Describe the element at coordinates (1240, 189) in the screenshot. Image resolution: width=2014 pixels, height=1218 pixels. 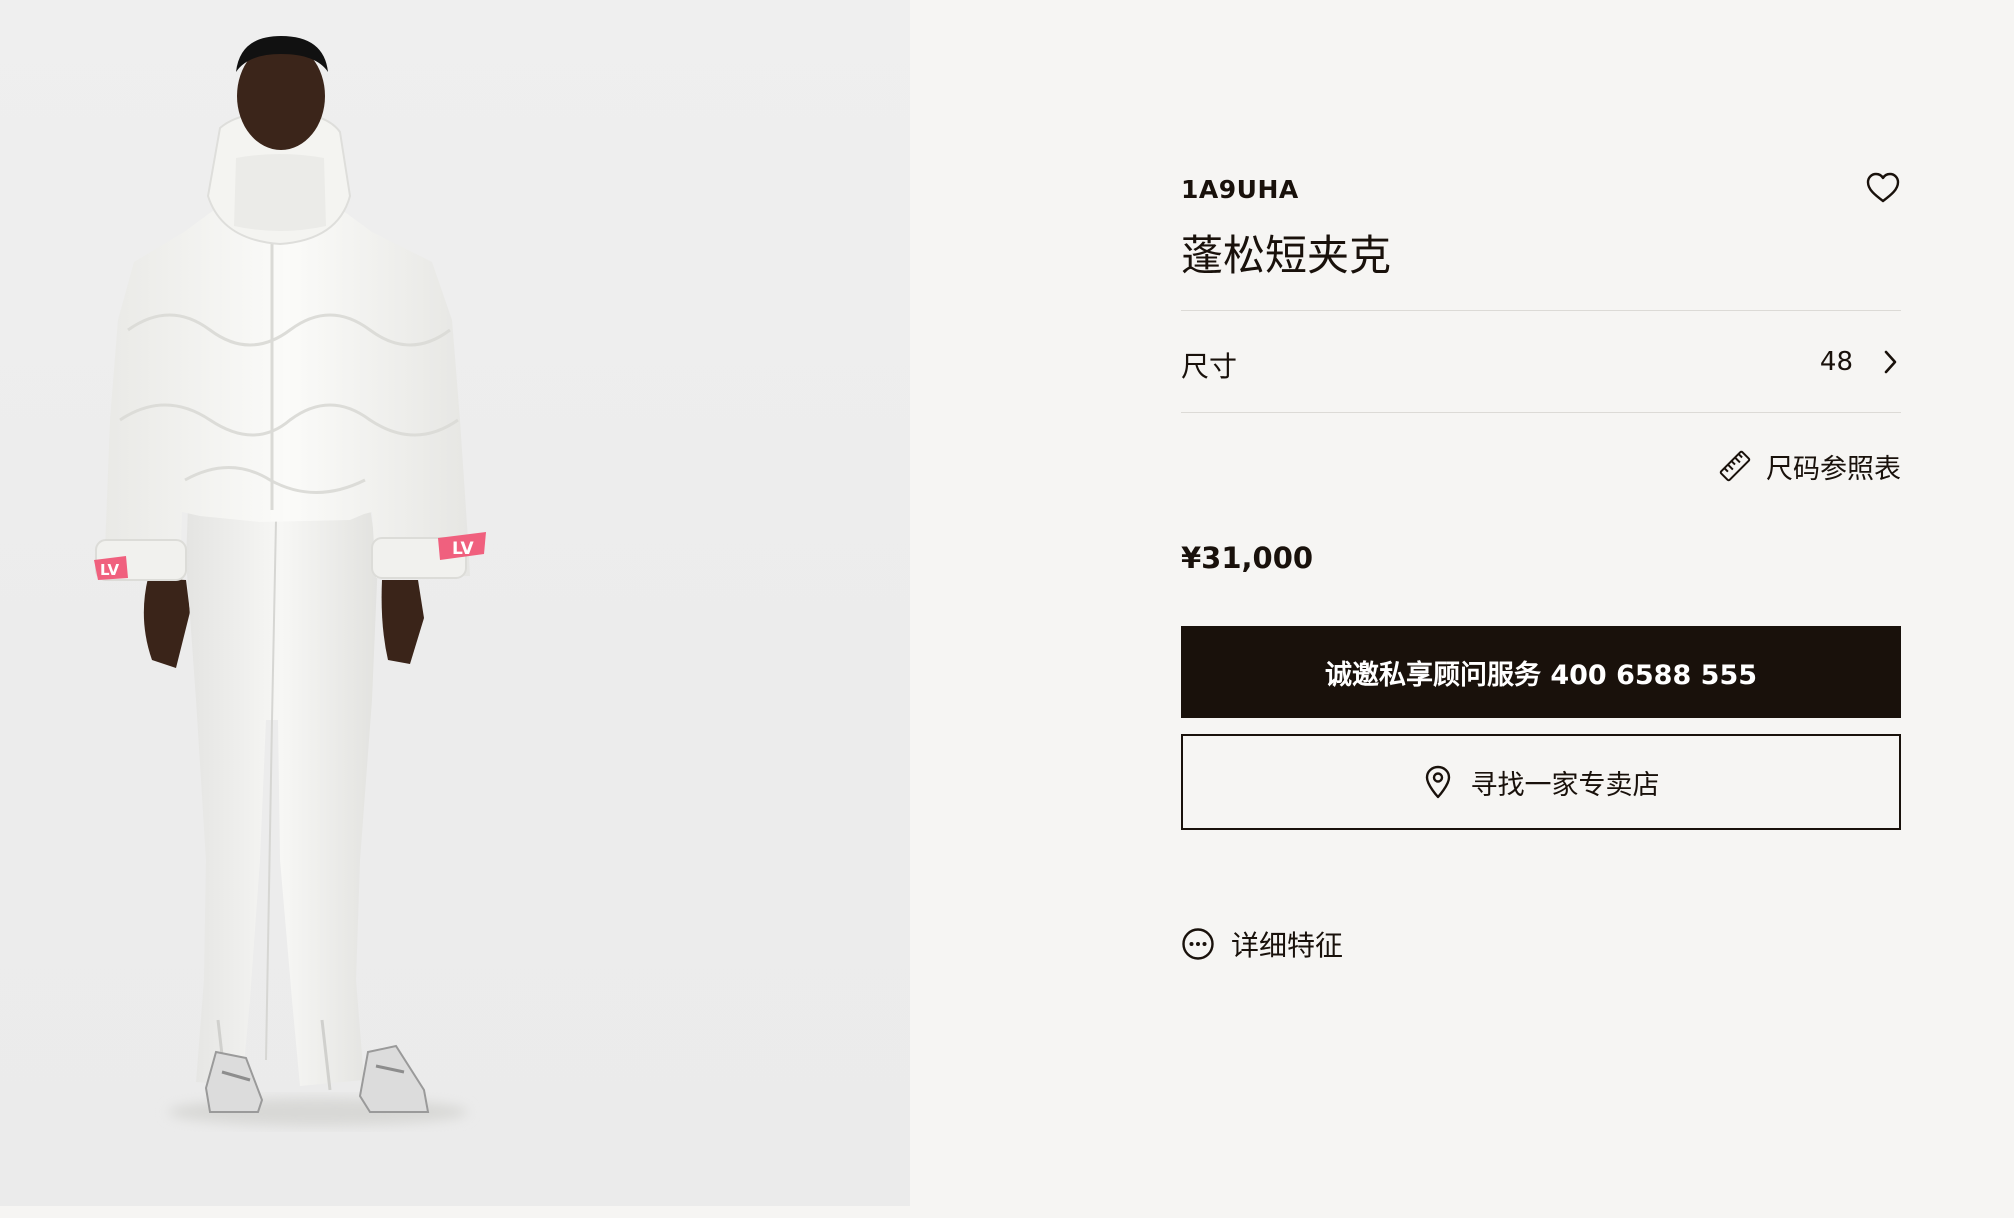
I see `product-sku: 1A9UHA` at that location.